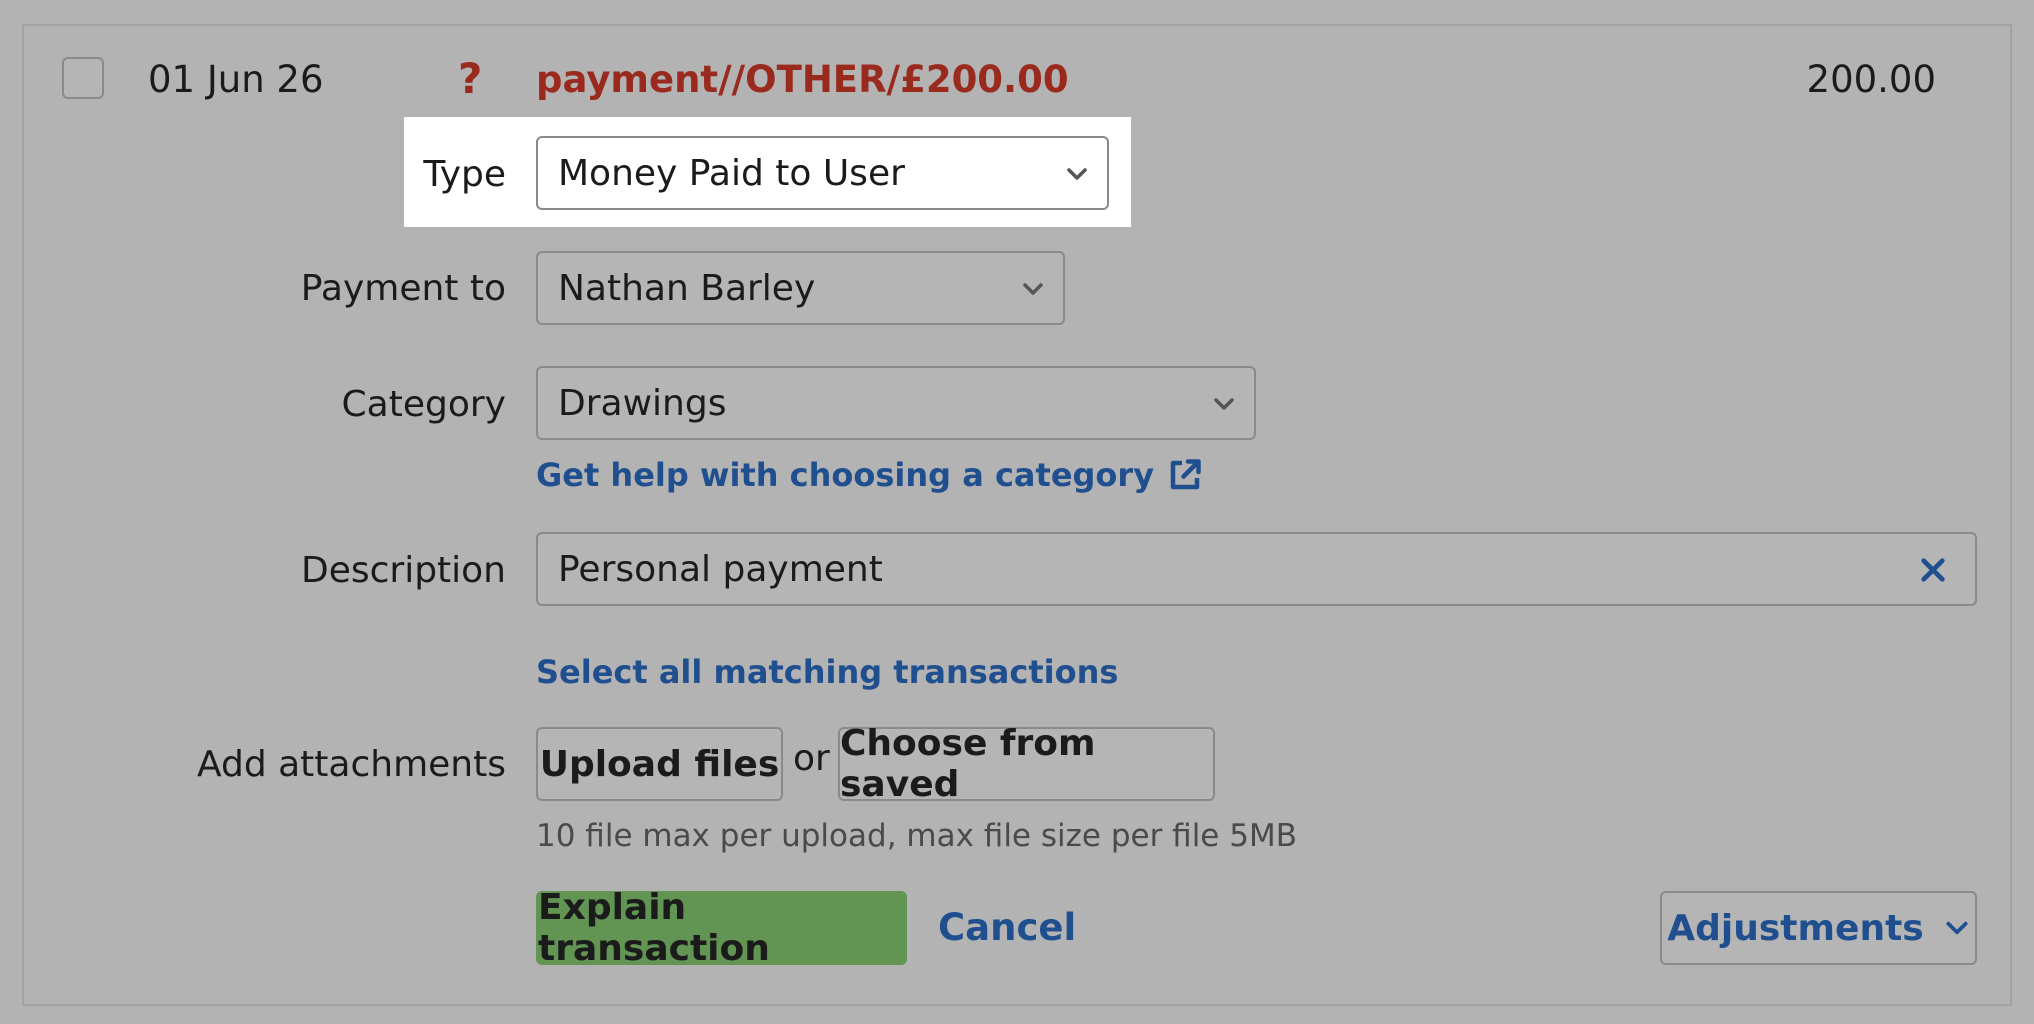 Image resolution: width=2034 pixels, height=1024 pixels. Describe the element at coordinates (423, 404) in the screenshot. I see `category-label: Category` at that location.